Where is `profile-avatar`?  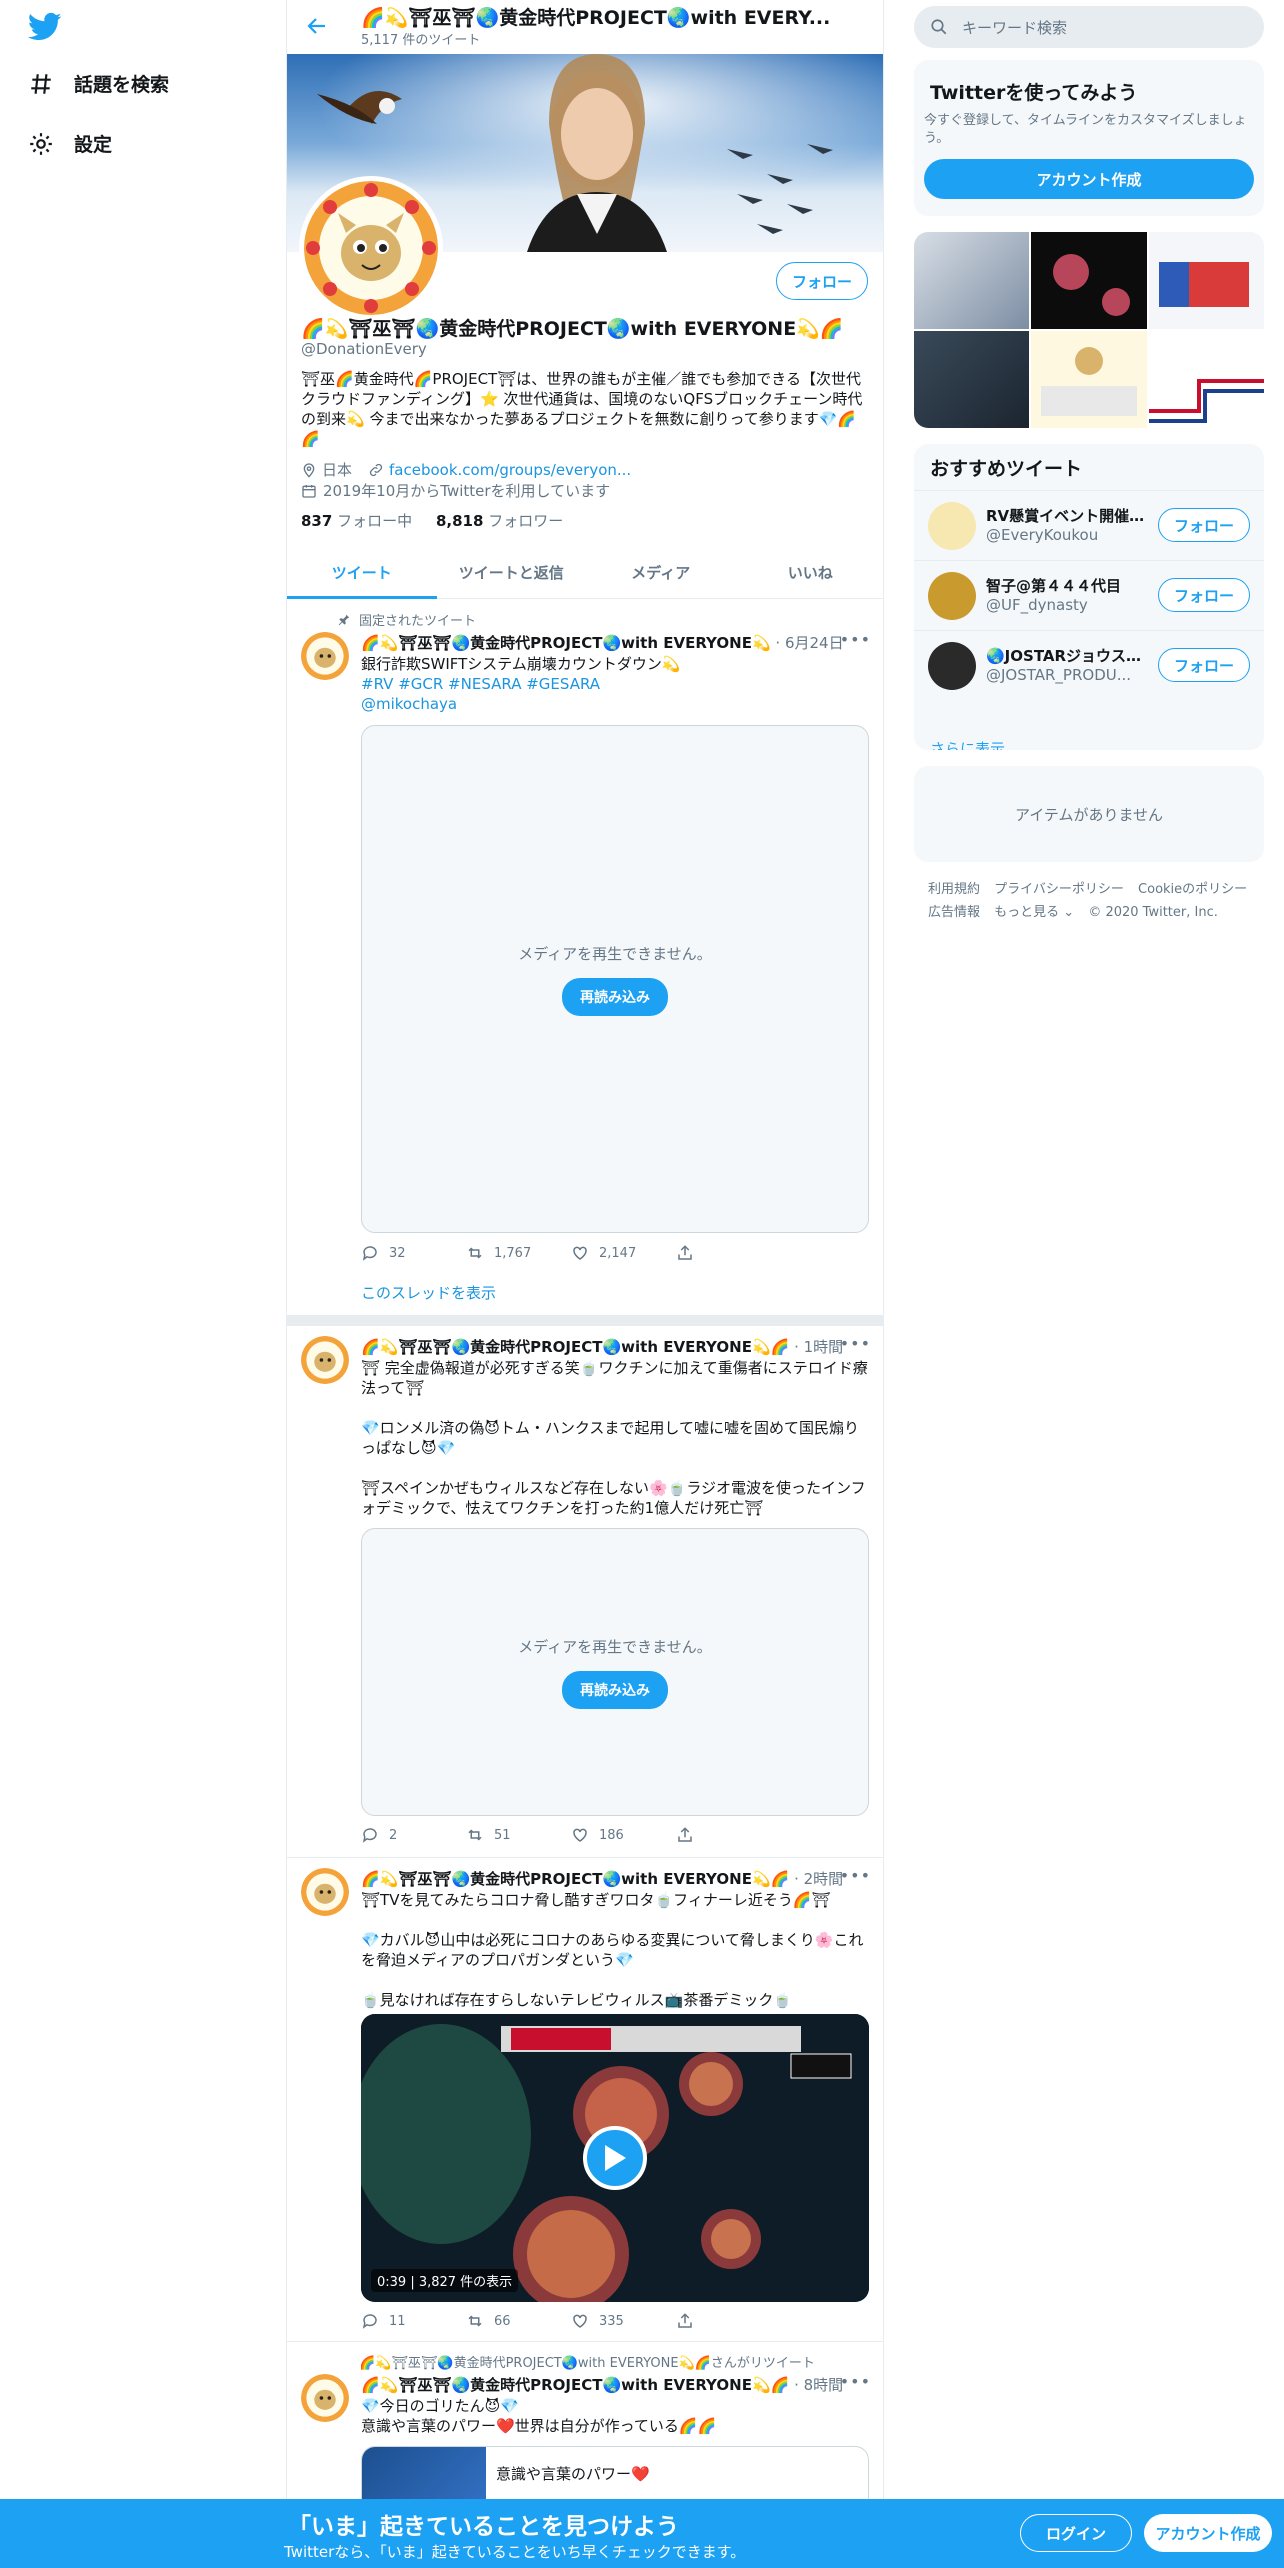 profile-avatar is located at coordinates (371, 248).